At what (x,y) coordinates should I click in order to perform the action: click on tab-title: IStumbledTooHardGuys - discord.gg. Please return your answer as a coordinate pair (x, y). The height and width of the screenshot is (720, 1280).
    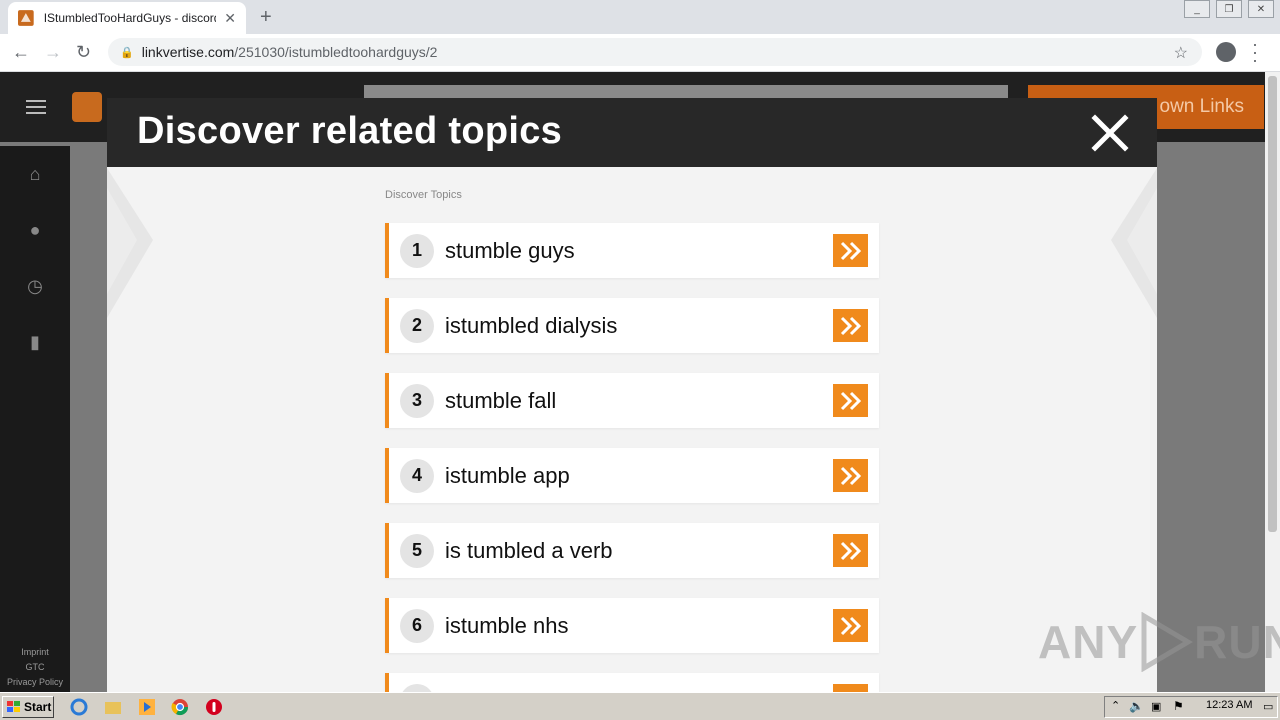
    Looking at the image, I should click on (130, 18).